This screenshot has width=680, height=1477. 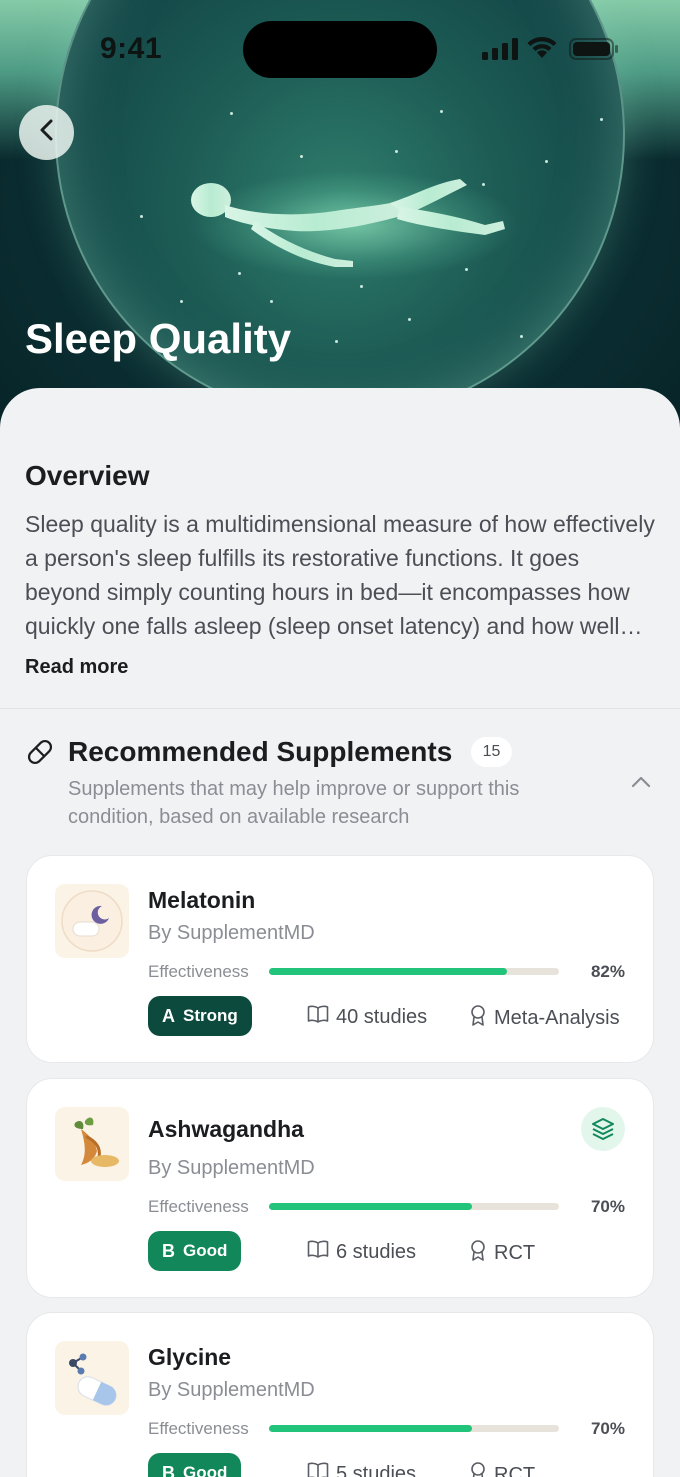 I want to click on effectiveness-percent: 82%, so click(x=607, y=971).